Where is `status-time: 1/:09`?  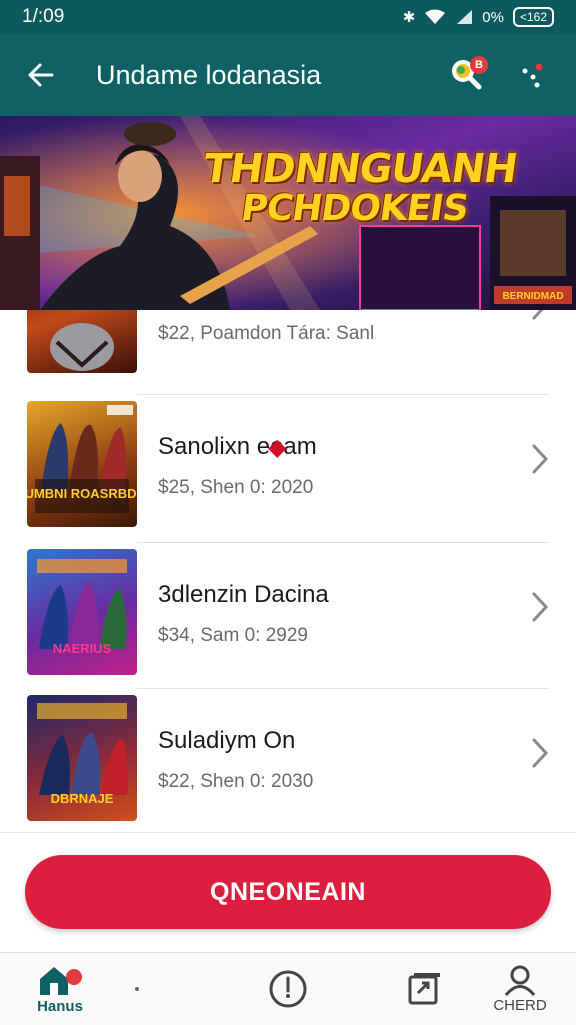
status-time: 1/:09 is located at coordinates (43, 16).